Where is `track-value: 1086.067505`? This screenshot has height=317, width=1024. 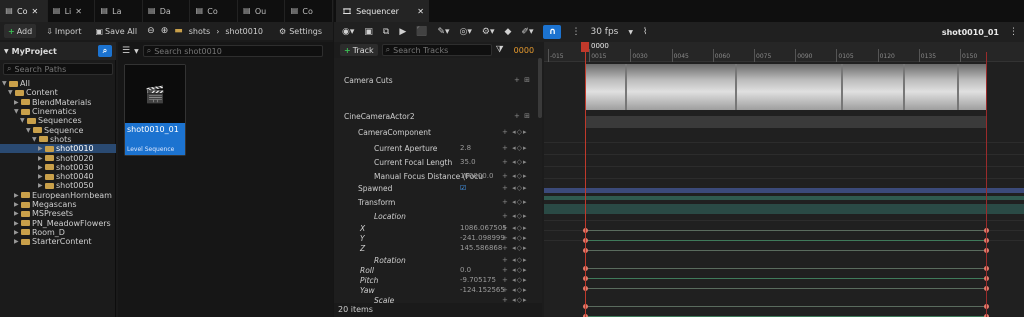
track-value: 1086.067505 is located at coordinates (483, 228).